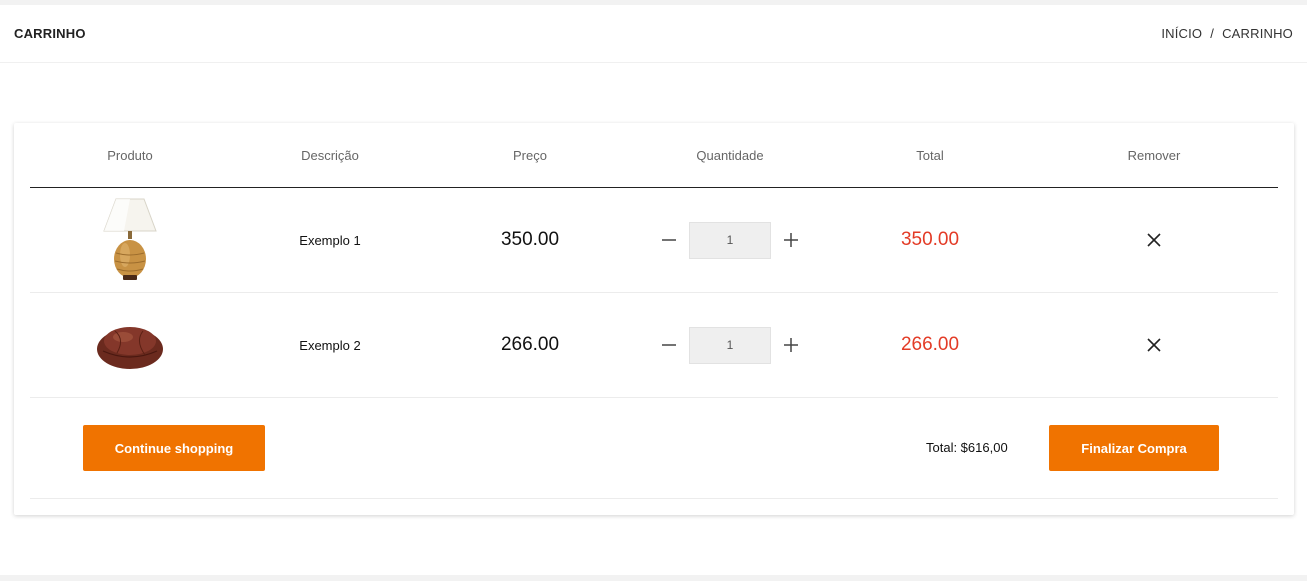  I want to click on column-header-price: Preço, so click(530, 155).